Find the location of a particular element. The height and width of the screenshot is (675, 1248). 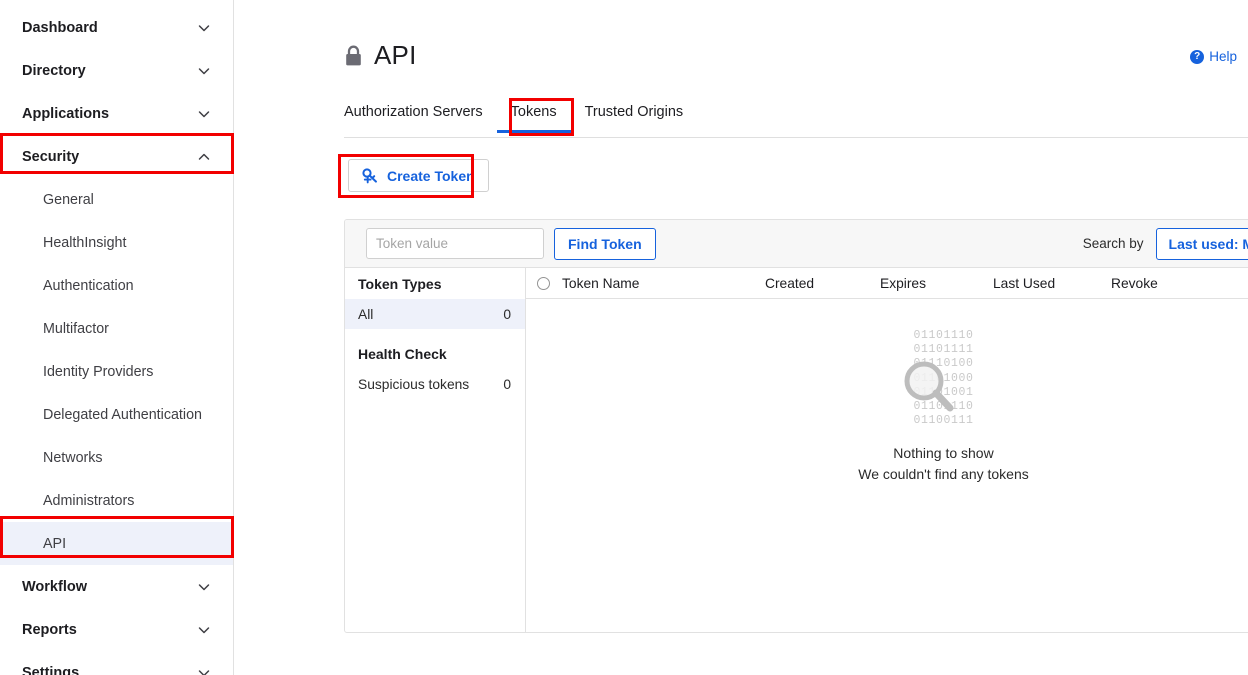

sort-by-dropdown: Last used: Most recent is located at coordinates (1201, 243).